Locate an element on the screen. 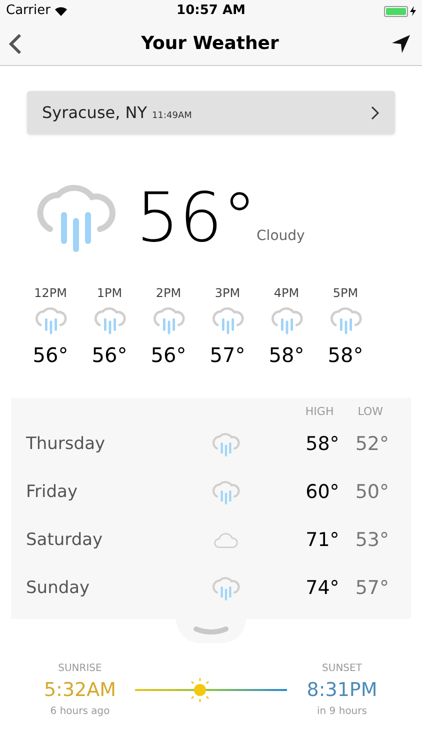  sunrise-time: 5:32AM is located at coordinates (80, 690).